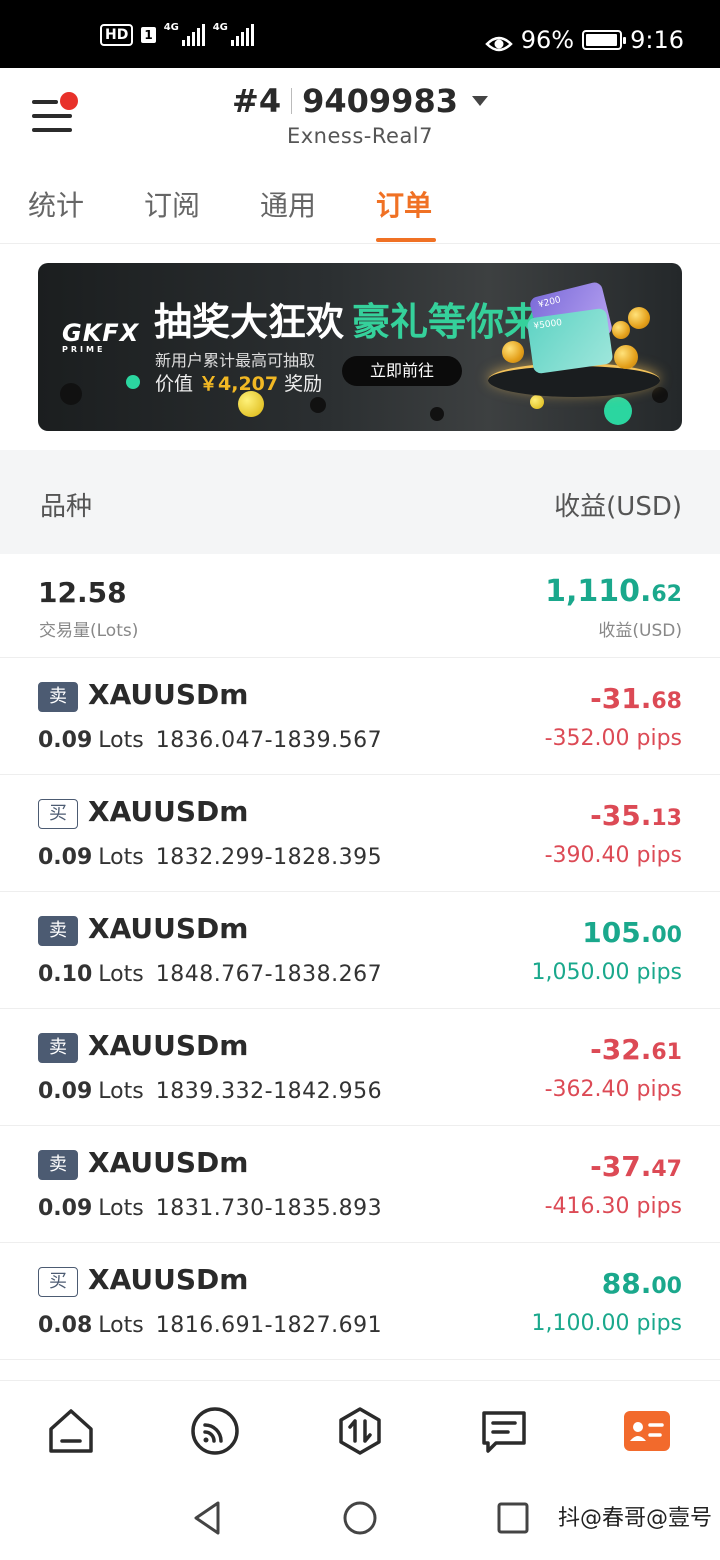 This screenshot has height=1560, width=720. I want to click on profile-card-icon, so click(647, 1431).